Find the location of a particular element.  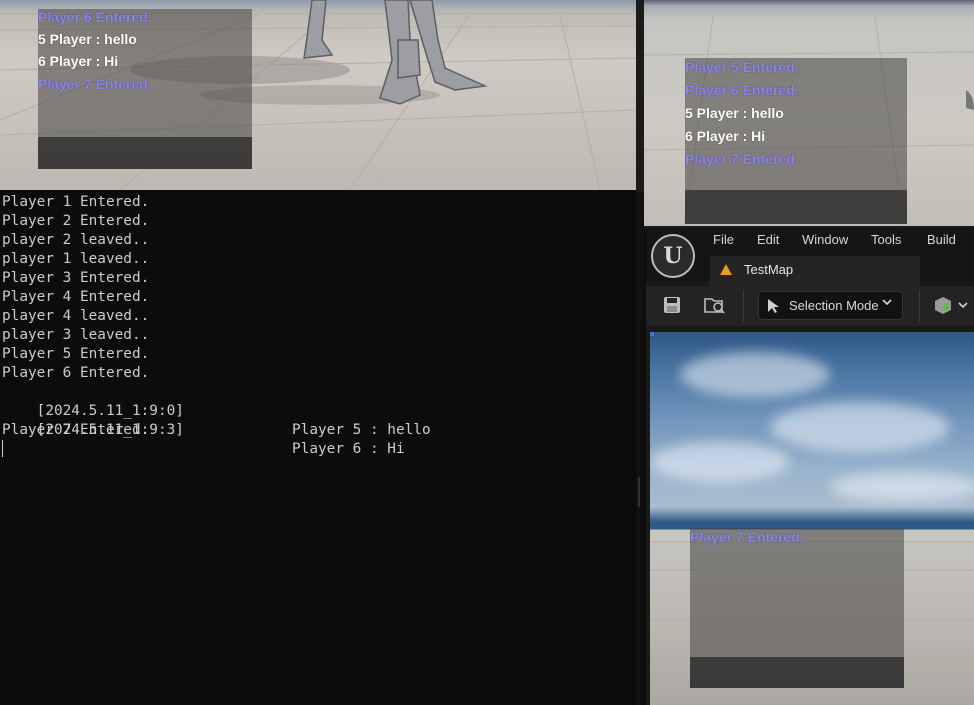

menu-edit: Edit is located at coordinates (768, 239).